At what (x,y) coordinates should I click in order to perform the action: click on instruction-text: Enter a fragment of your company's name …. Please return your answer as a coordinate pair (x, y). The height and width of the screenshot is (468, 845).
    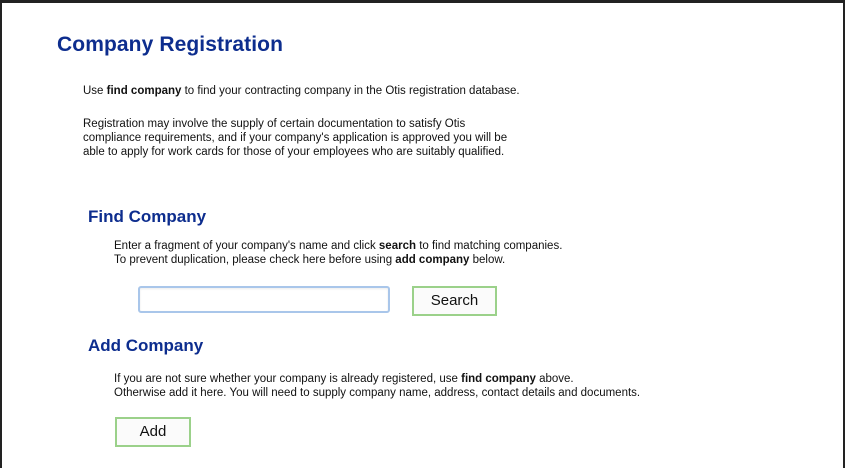
    Looking at the image, I should click on (246, 246).